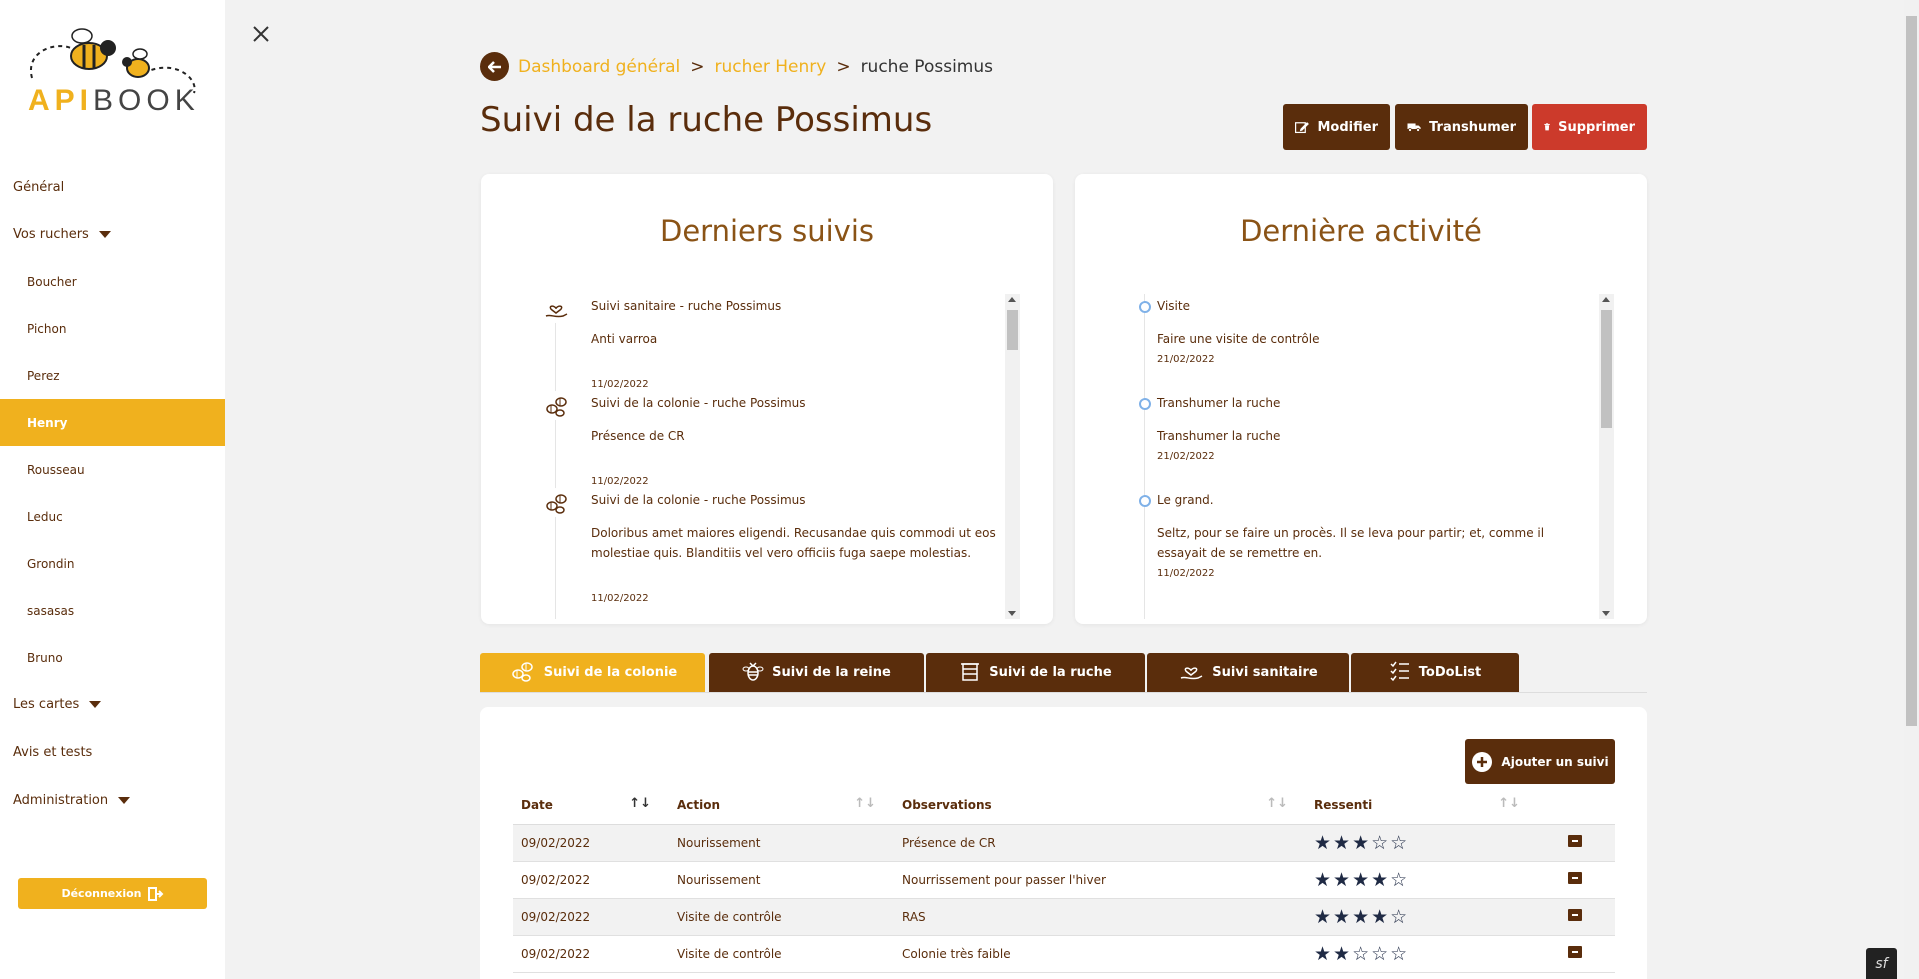  What do you see at coordinates (1100, 805) in the screenshot?
I see `column-header-observations: Observations ↑↓` at bounding box center [1100, 805].